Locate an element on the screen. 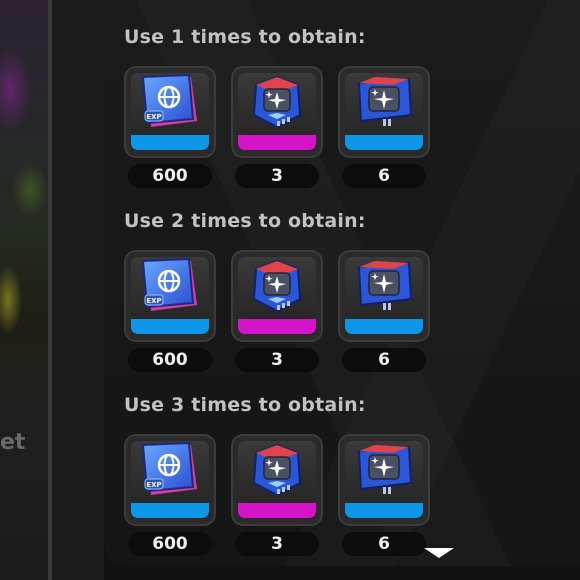  background-text: et is located at coordinates (13, 442).